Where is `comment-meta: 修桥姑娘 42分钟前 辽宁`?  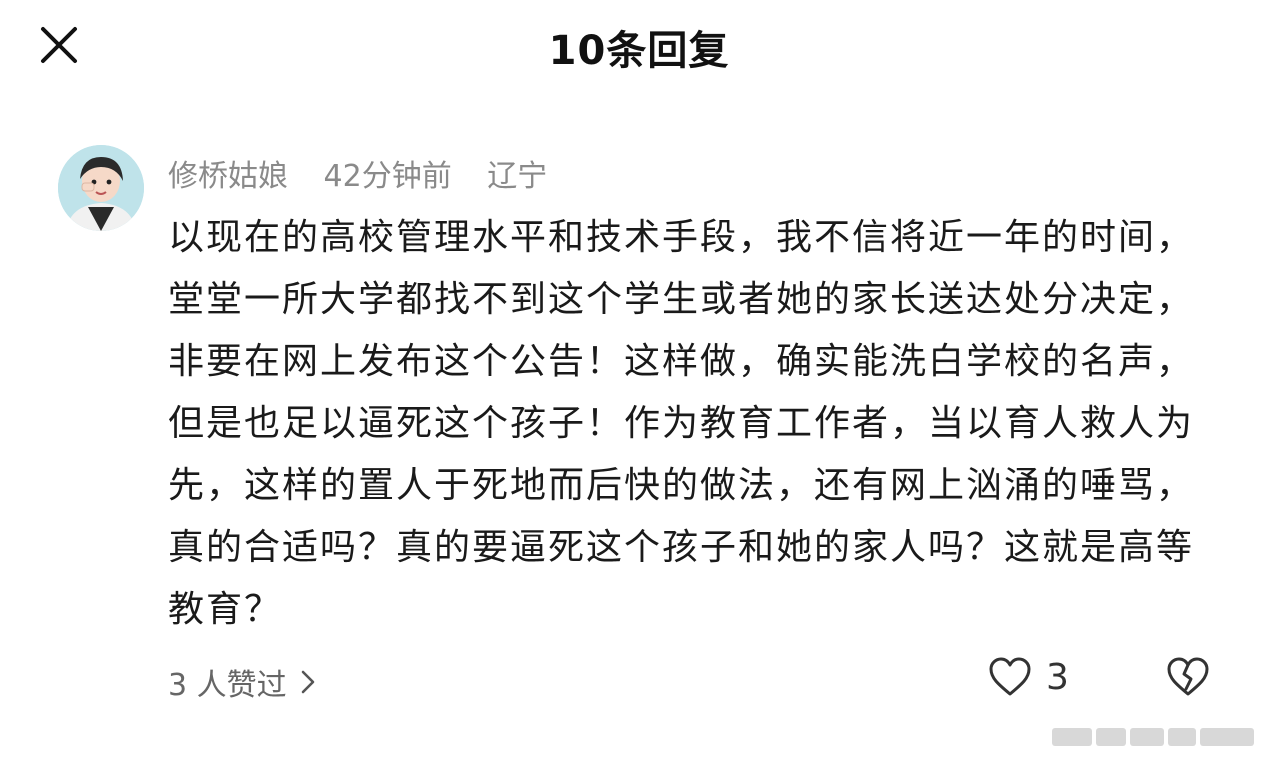 comment-meta: 修桥姑娘 42分钟前 辽宁 is located at coordinates (370, 173).